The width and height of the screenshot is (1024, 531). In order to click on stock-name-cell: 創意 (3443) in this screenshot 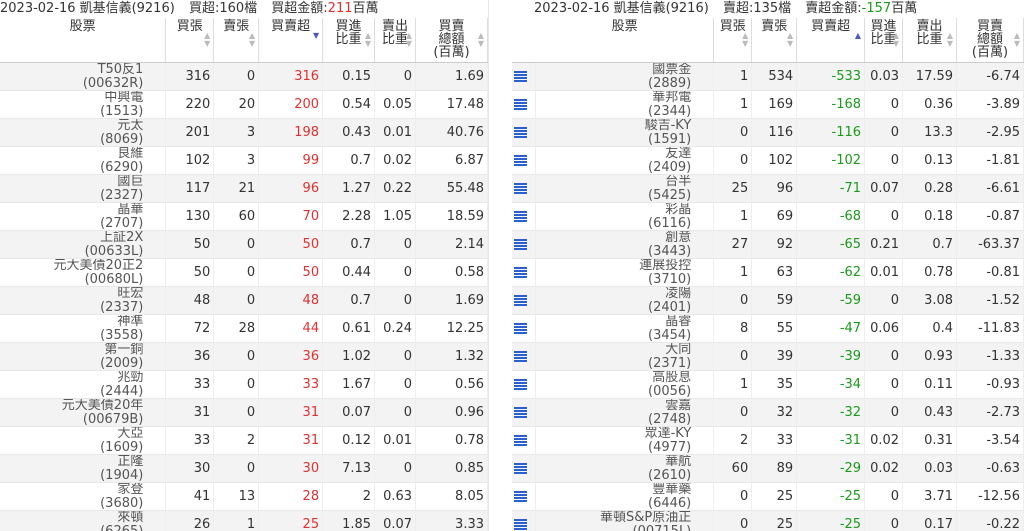, I will do `click(625, 244)`.